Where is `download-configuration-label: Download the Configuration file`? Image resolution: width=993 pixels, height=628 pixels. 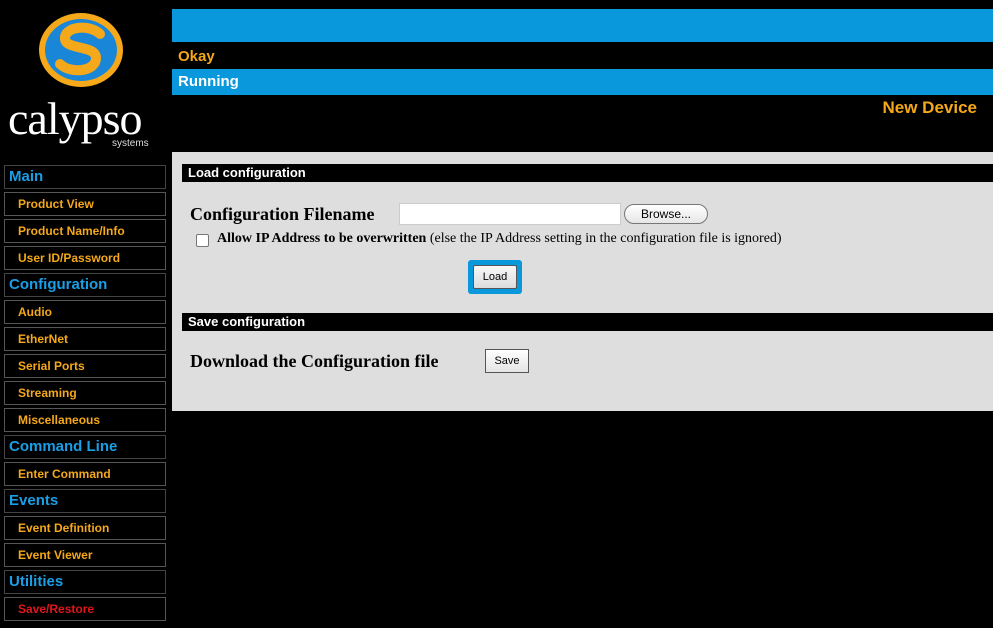
download-configuration-label: Download the Configuration file is located at coordinates (314, 361).